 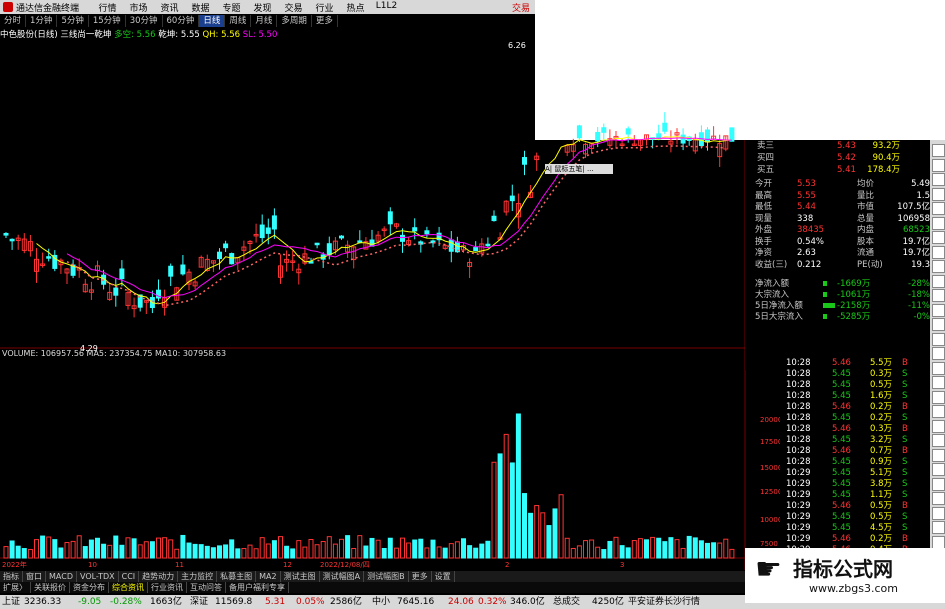 What do you see at coordinates (237, 576) in the screenshot?
I see `indicator-tab: 私募主图` at bounding box center [237, 576].